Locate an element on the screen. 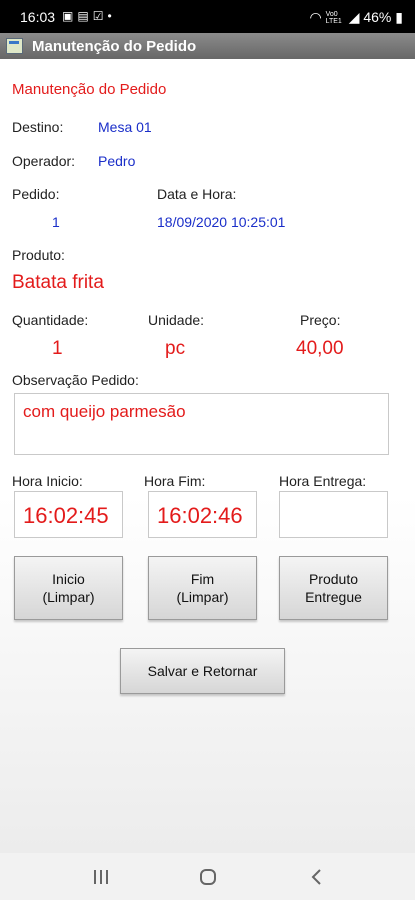 This screenshot has width=415, height=900. battery-text: 46% is located at coordinates (377, 17).